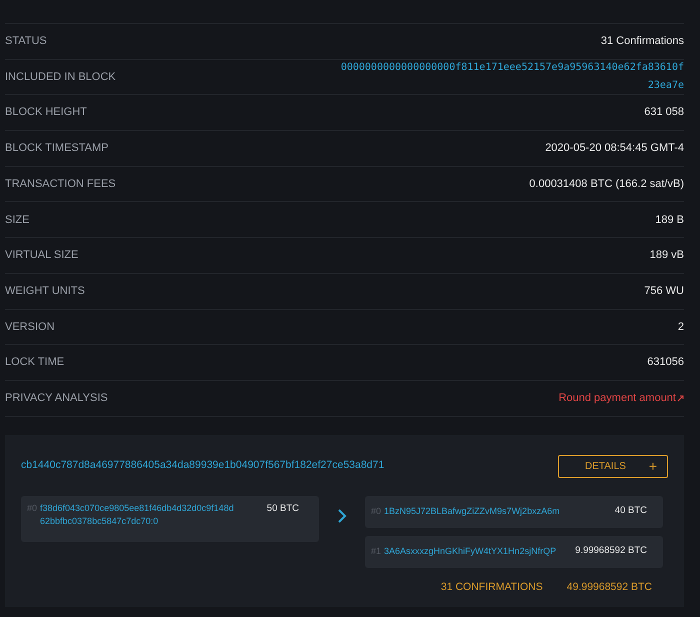 The image size is (700, 617). What do you see at coordinates (613, 466) in the screenshot?
I see `details-button: DETAILS +` at bounding box center [613, 466].